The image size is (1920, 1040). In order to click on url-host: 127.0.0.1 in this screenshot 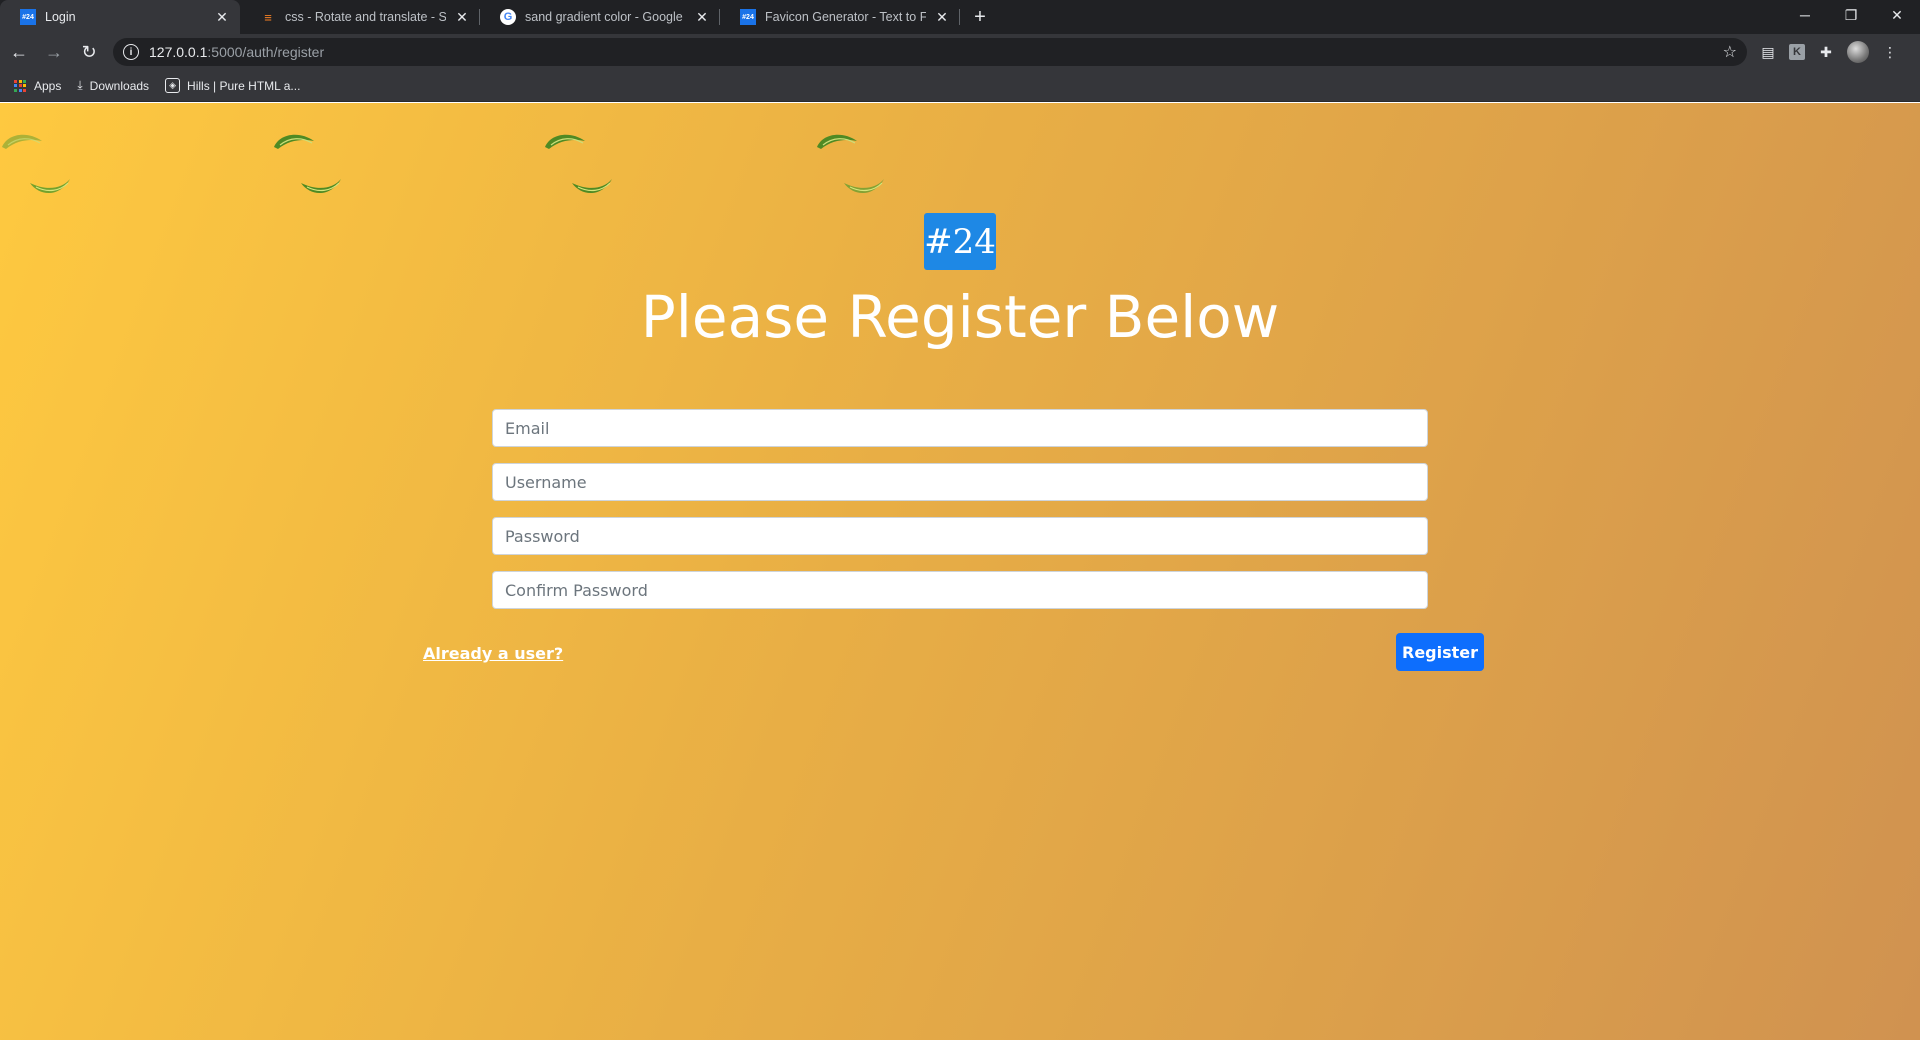, I will do `click(178, 52)`.